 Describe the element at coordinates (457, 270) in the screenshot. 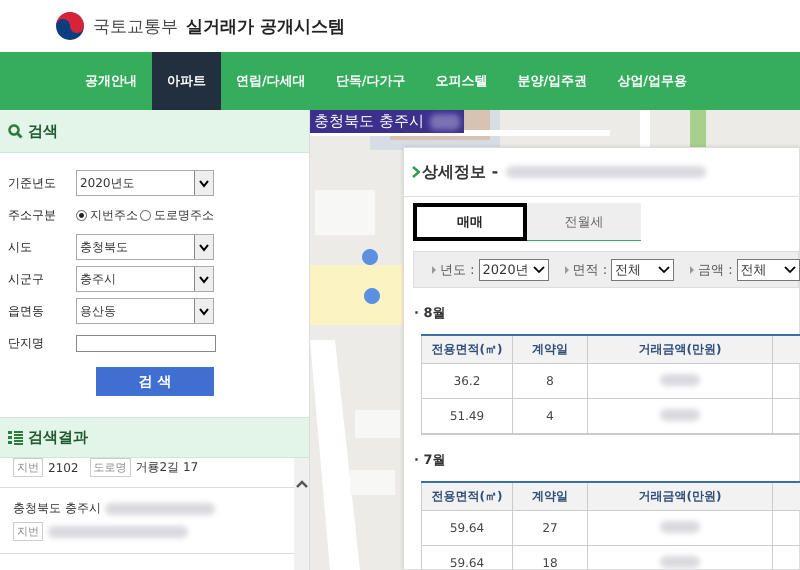

I see `filter-label: 년도 :` at that location.